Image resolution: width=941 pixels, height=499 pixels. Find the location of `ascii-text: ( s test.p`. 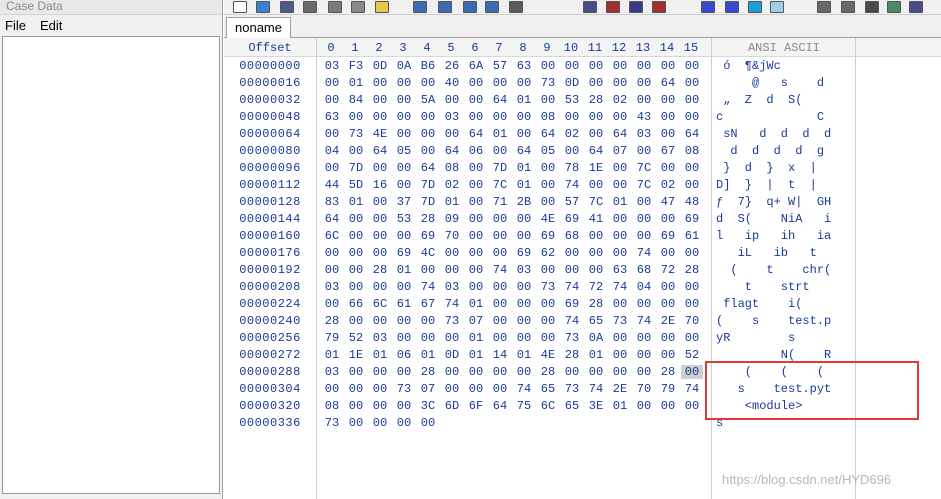

ascii-text: ( s test.p is located at coordinates (786, 321).